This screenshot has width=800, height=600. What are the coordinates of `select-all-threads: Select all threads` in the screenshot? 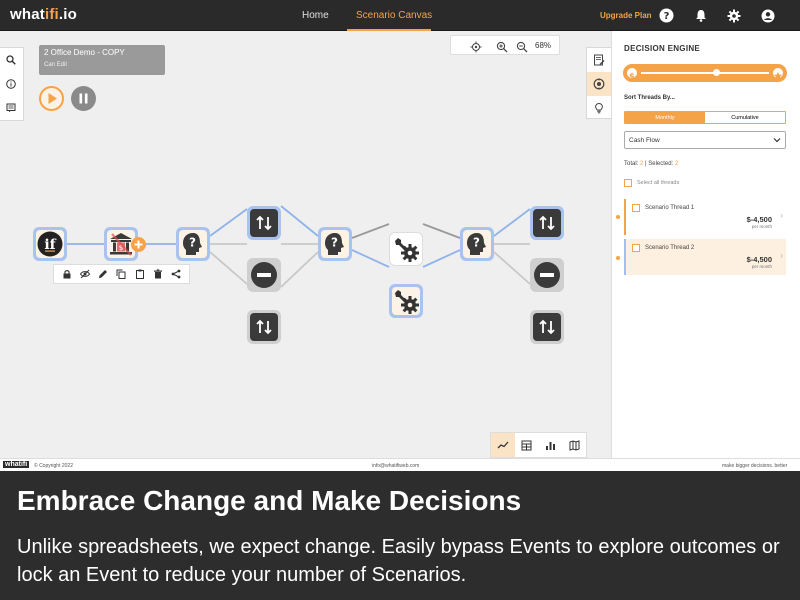 It's located at (651, 183).